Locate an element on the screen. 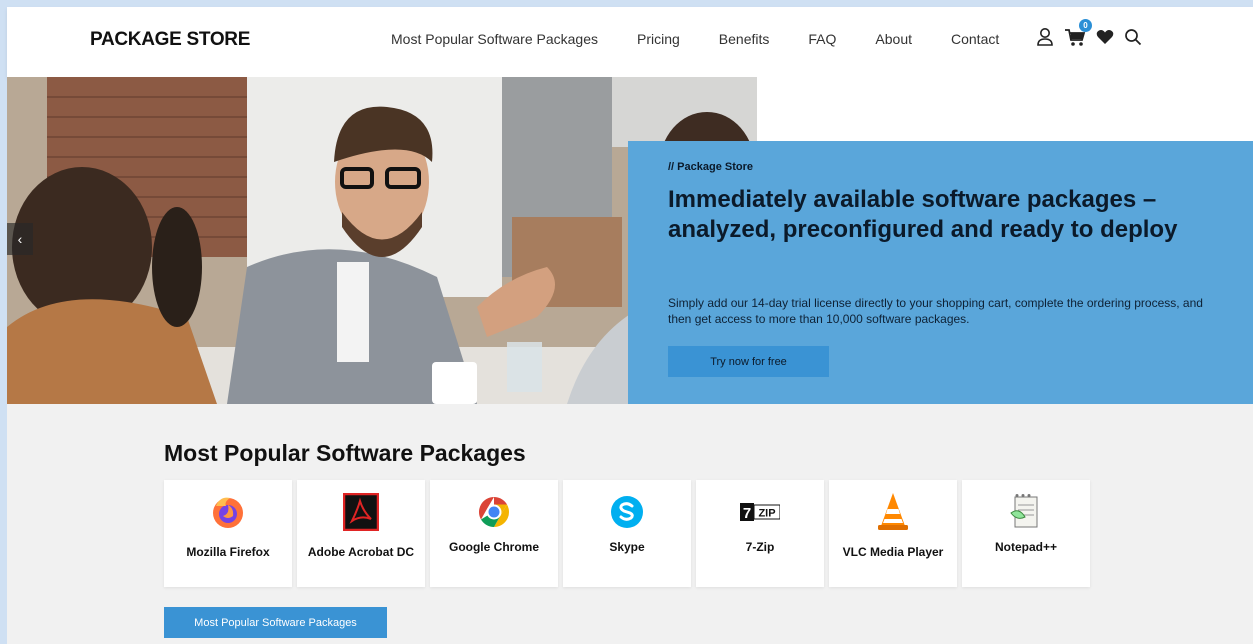 The image size is (1253, 644). section-title: Most Popular Software Packages is located at coordinates (345, 453).